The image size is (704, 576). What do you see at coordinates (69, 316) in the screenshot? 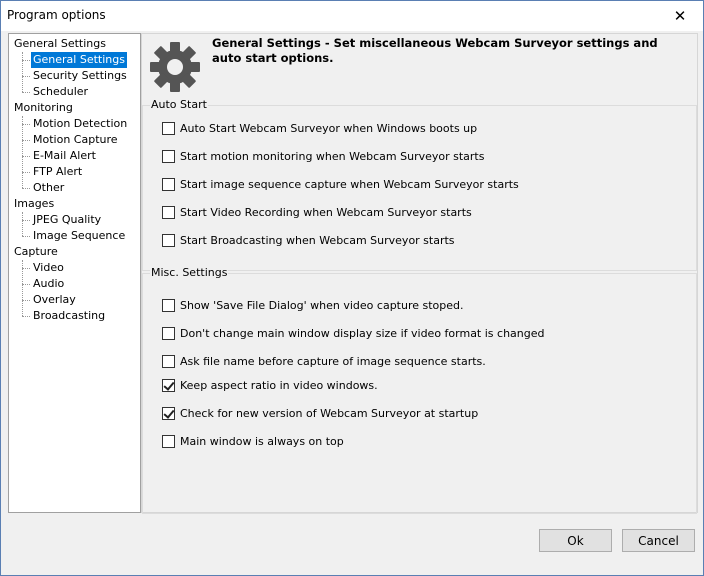
I see `tree-item: Broadcasting` at bounding box center [69, 316].